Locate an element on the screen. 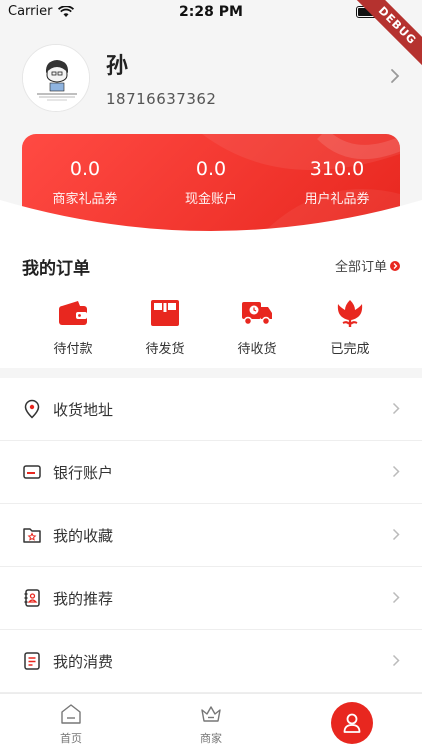  orders-title: 我的订单 is located at coordinates (56, 269).